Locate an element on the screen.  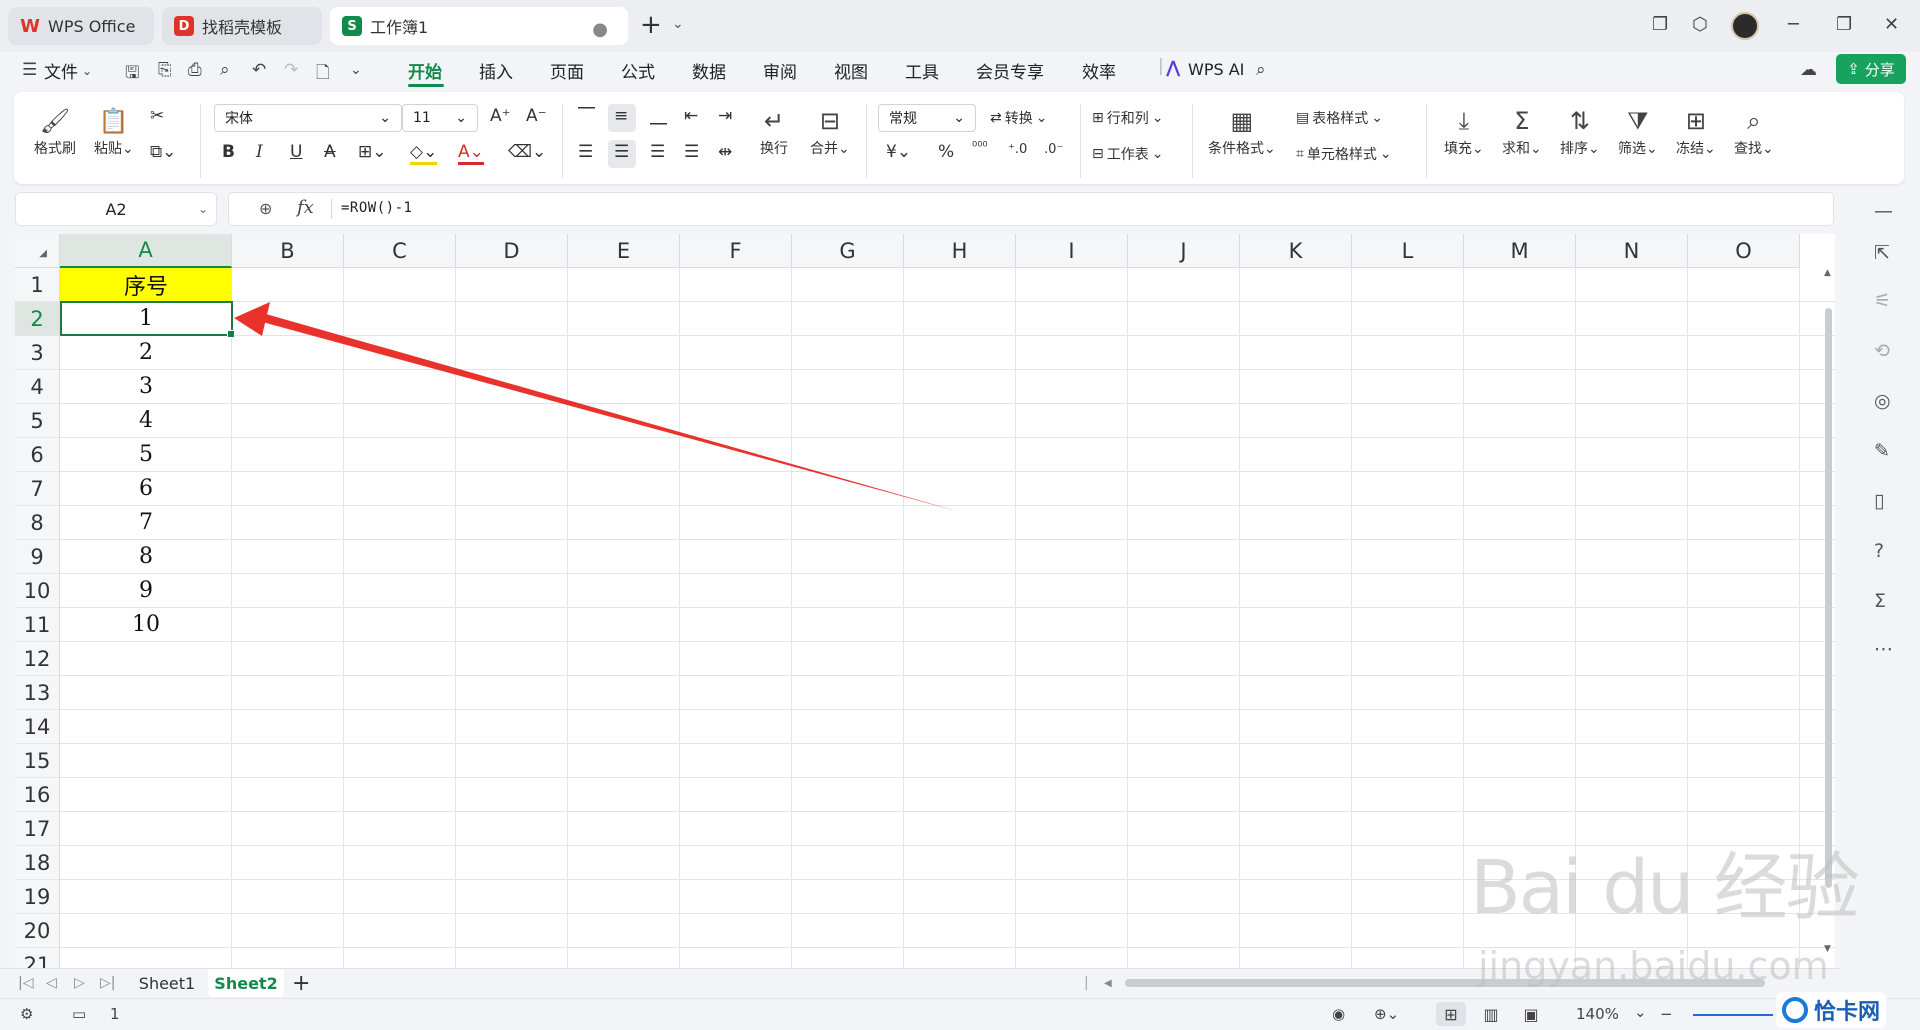
last-sheet-icon: ▷| is located at coordinates (107, 983).